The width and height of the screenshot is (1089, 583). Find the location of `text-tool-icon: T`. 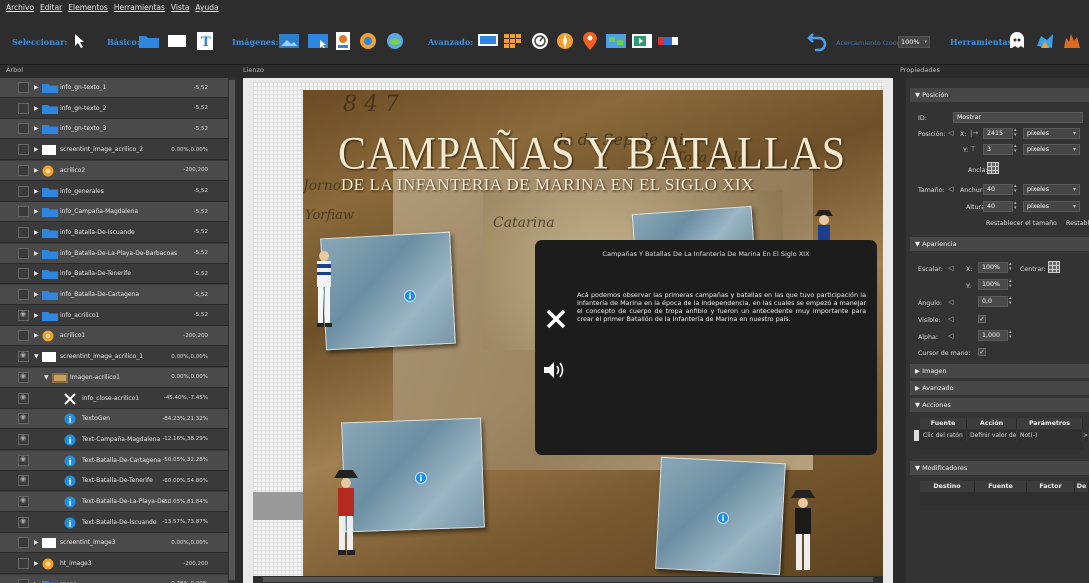

text-tool-icon: T is located at coordinates (205, 41).